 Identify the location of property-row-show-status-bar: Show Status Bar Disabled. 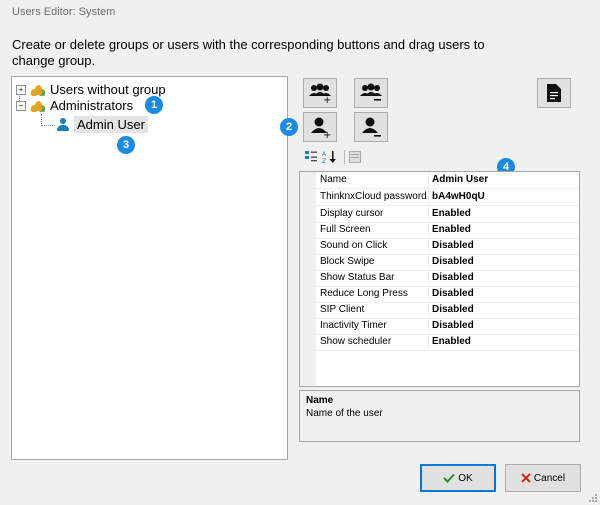
(439, 278).